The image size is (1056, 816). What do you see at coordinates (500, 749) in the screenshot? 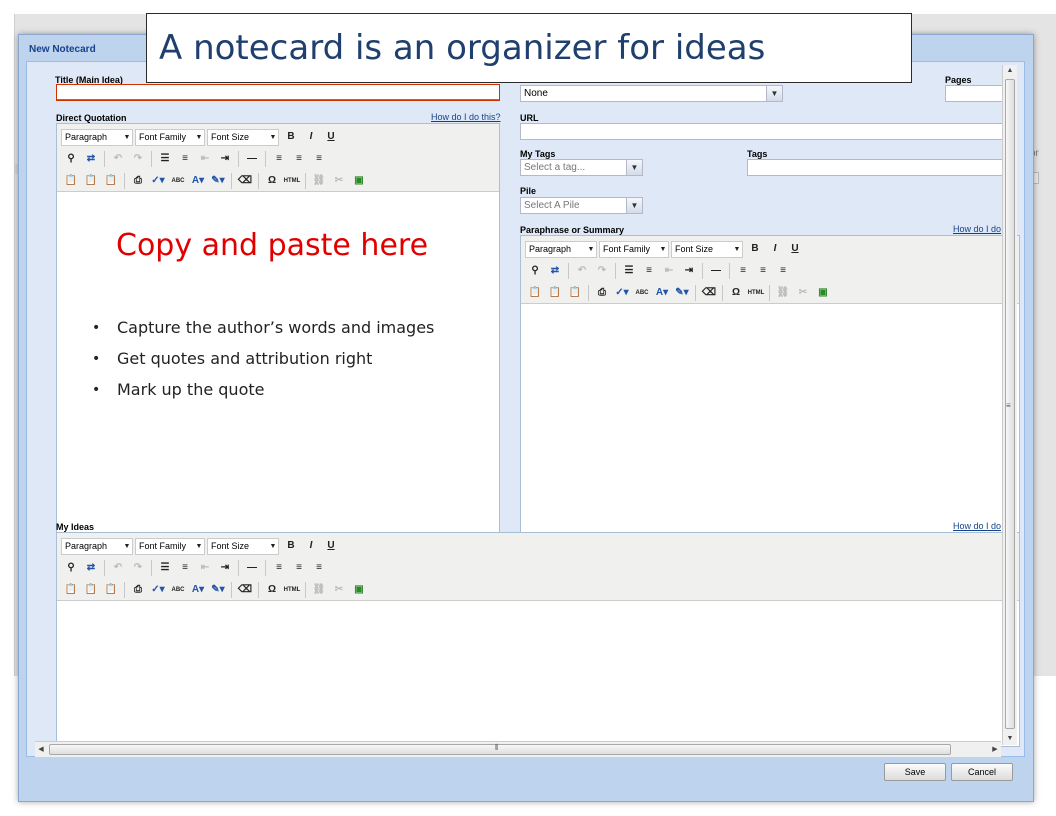
I see `horizontal-scroll-thumb` at bounding box center [500, 749].